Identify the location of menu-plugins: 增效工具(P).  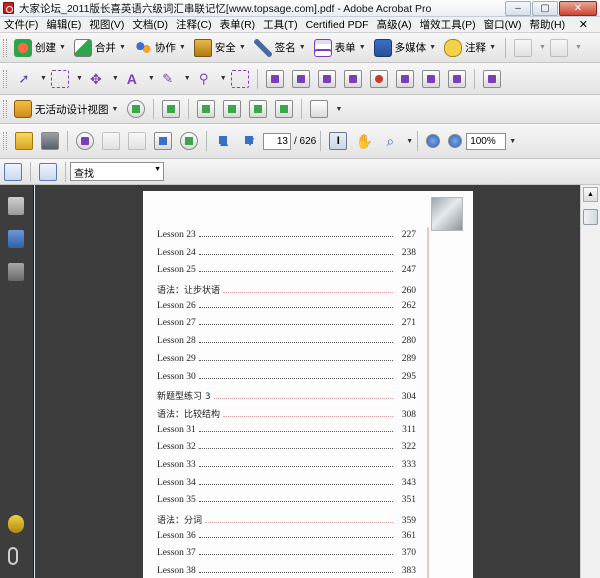
(448, 24).